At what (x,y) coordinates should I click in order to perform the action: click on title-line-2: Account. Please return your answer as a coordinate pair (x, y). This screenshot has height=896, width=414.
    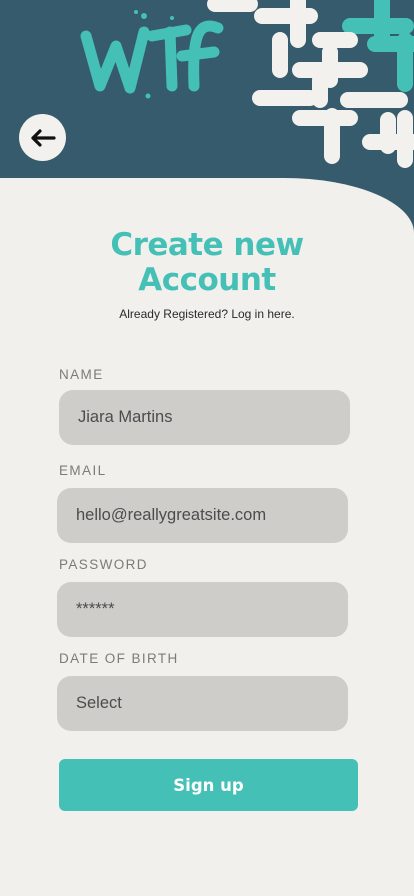
    Looking at the image, I should click on (207, 280).